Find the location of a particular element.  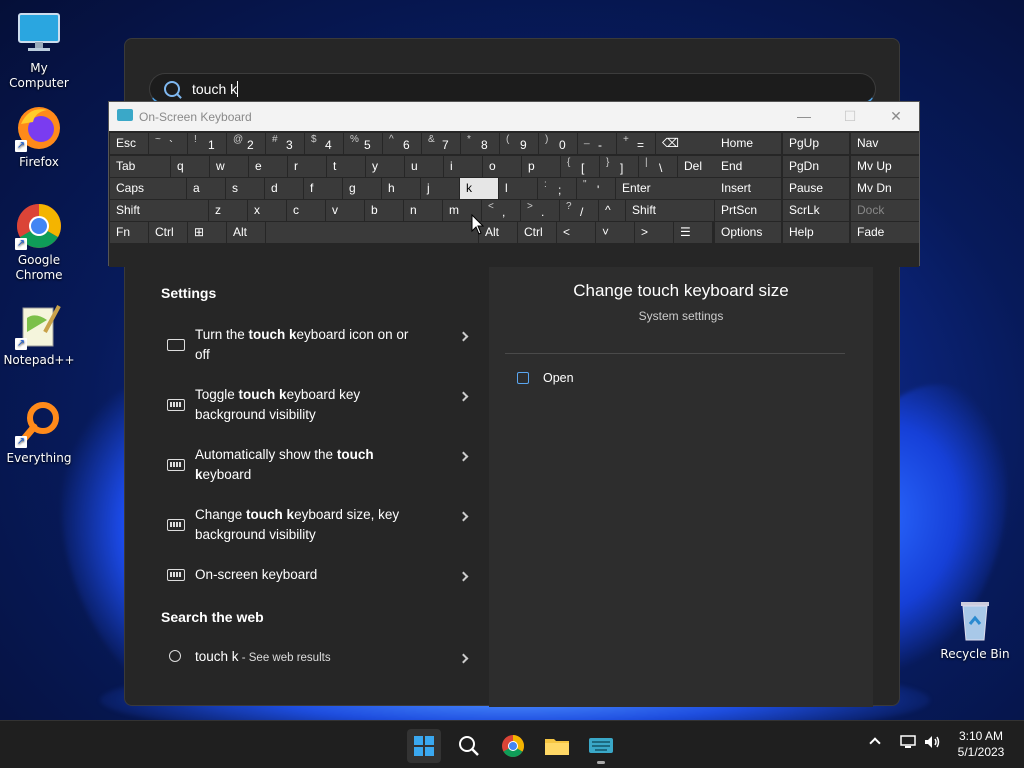

show-hidden-icons-button is located at coordinates (875, 742).